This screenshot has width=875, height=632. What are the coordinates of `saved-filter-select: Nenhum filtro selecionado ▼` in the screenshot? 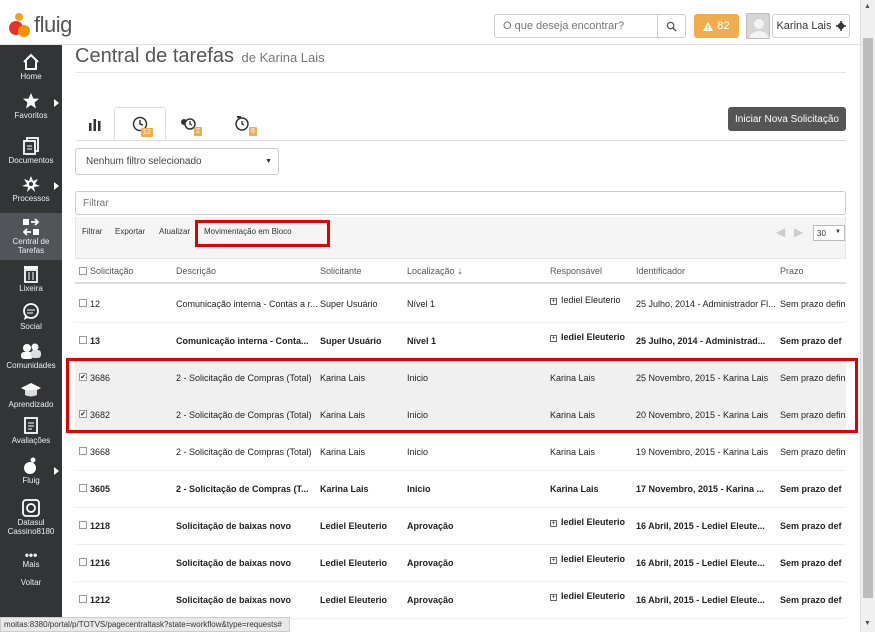 It's located at (177, 161).